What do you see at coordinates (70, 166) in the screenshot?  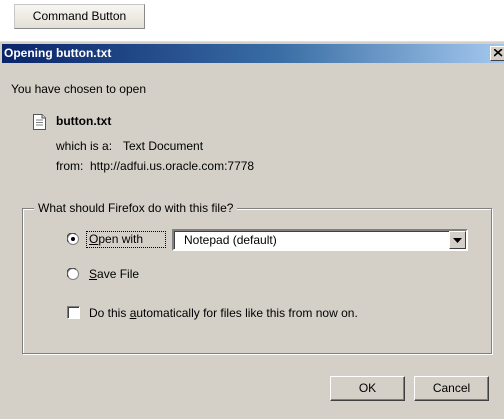 I see `from-label: from:` at bounding box center [70, 166].